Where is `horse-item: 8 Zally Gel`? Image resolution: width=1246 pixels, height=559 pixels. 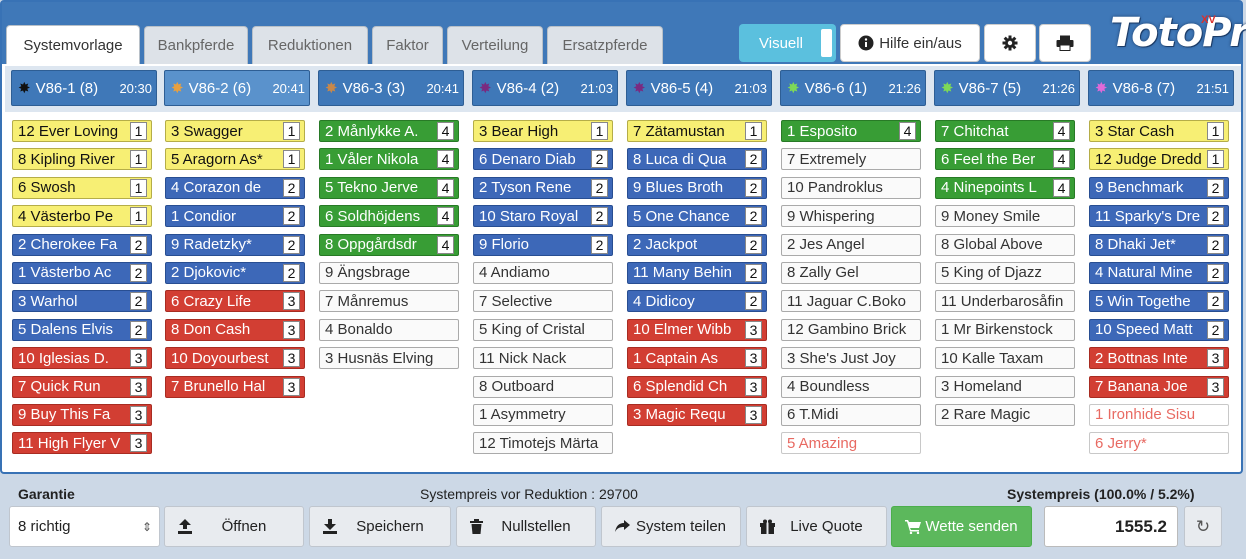 horse-item: 8 Zally Gel is located at coordinates (851, 272).